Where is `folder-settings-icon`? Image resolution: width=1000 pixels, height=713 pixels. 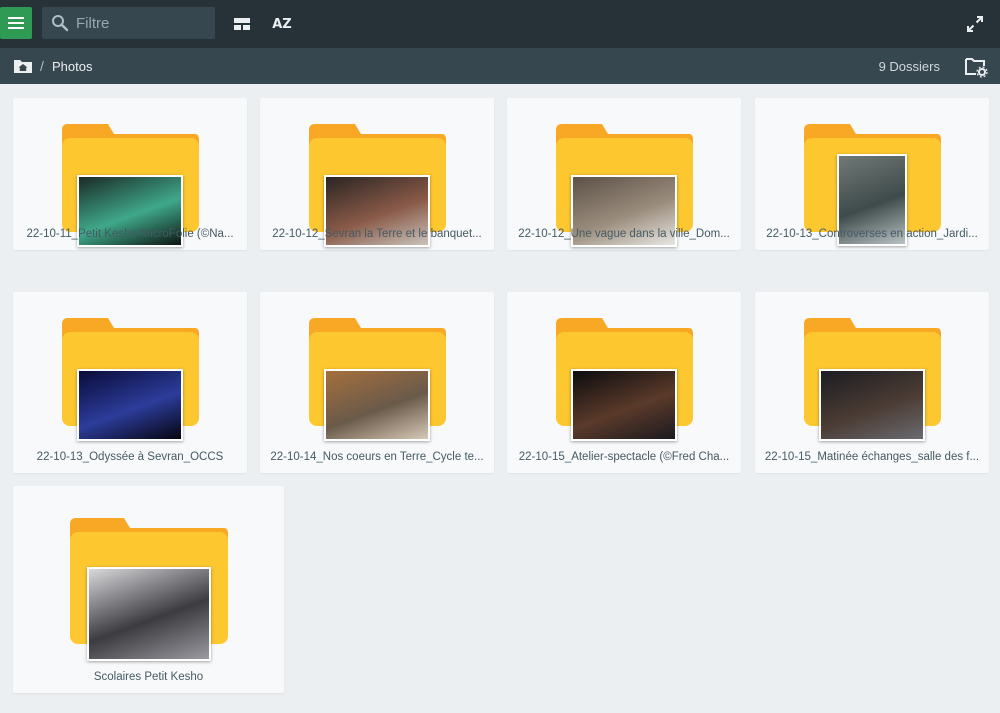 folder-settings-icon is located at coordinates (976, 68).